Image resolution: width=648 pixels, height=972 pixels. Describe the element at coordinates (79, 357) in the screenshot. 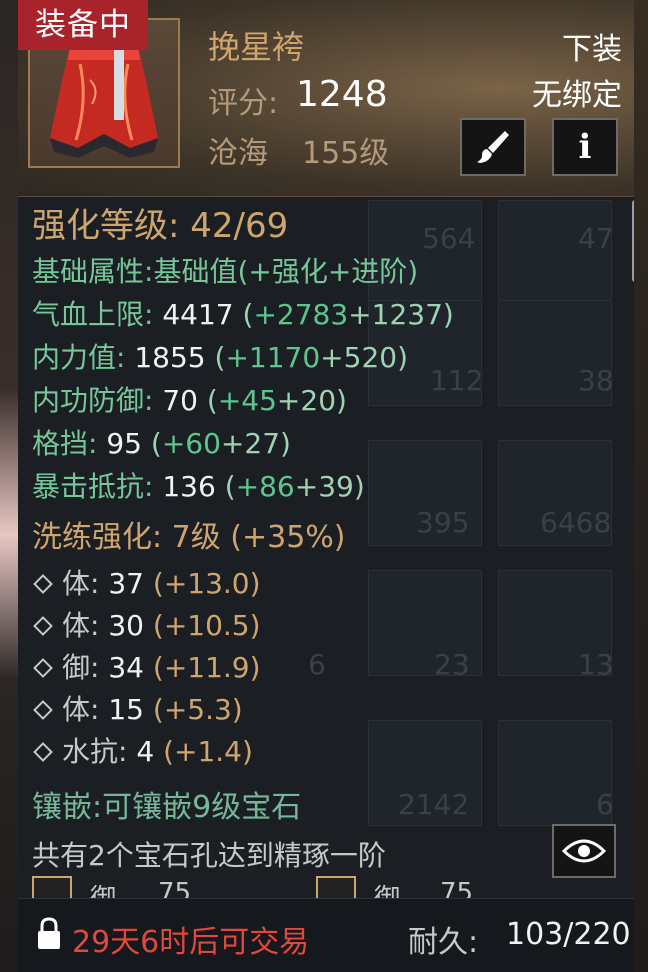

I see `attr-name: 内力值:` at that location.